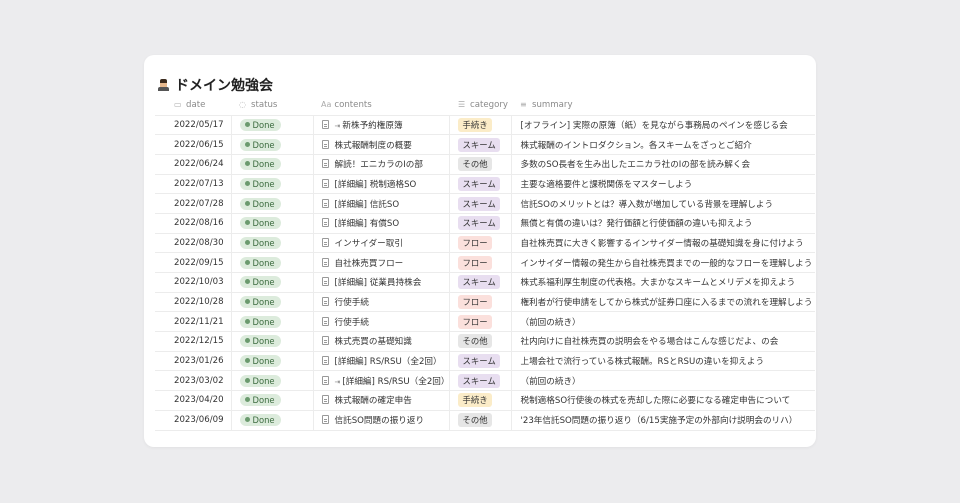 This screenshot has height=503, width=960. What do you see at coordinates (381, 420) in the screenshot?
I see `contents-cell: 信託SO問題の振り返り` at bounding box center [381, 420].